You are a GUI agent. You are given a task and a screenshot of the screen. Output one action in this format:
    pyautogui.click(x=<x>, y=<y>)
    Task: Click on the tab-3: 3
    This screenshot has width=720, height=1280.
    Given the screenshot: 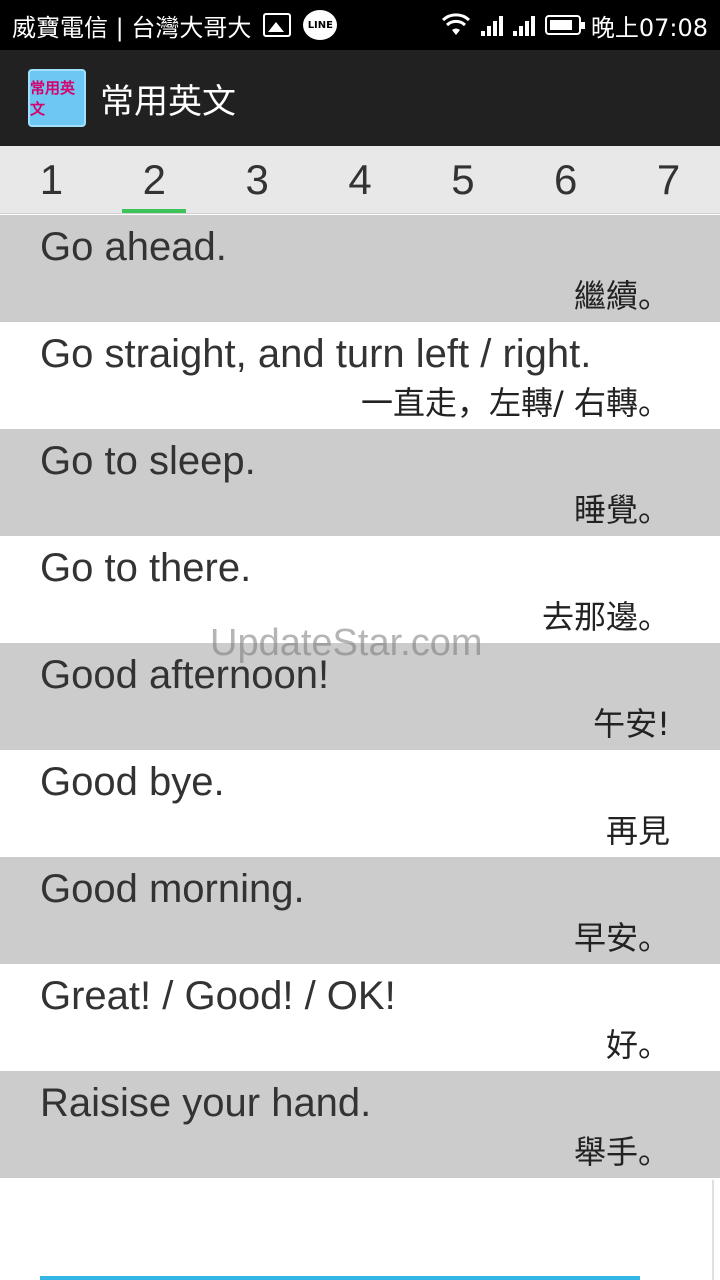 What is the action you would take?
    pyautogui.click(x=257, y=179)
    